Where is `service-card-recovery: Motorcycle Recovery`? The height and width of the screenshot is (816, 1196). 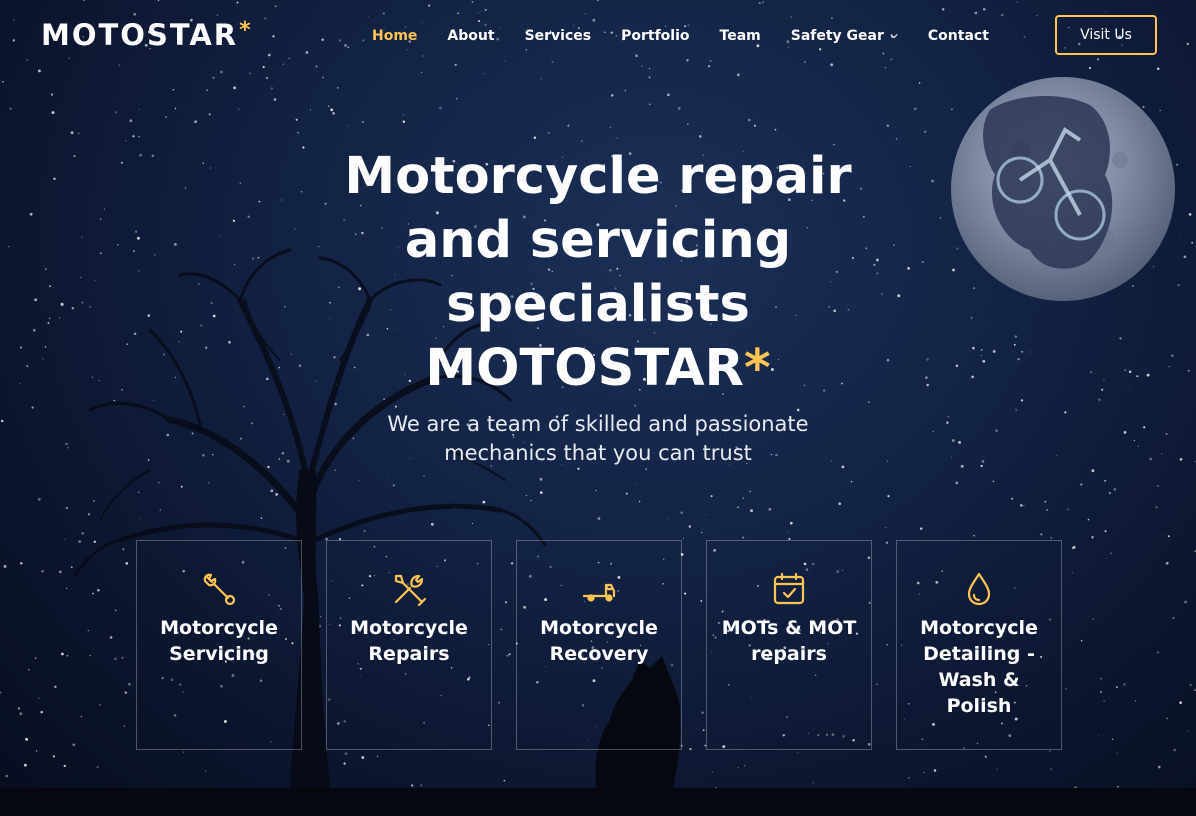
service-card-recovery: Motorcycle Recovery is located at coordinates (599, 645).